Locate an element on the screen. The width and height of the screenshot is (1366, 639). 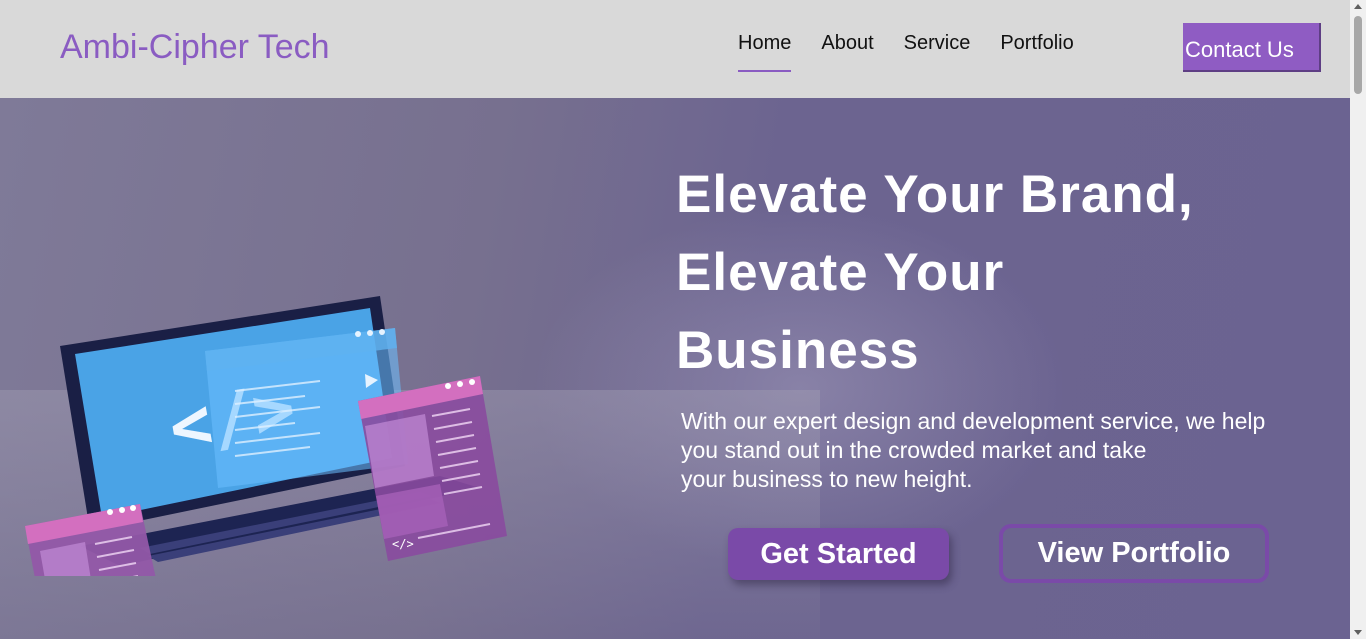
right-code-window: </> is located at coordinates (432, 468).